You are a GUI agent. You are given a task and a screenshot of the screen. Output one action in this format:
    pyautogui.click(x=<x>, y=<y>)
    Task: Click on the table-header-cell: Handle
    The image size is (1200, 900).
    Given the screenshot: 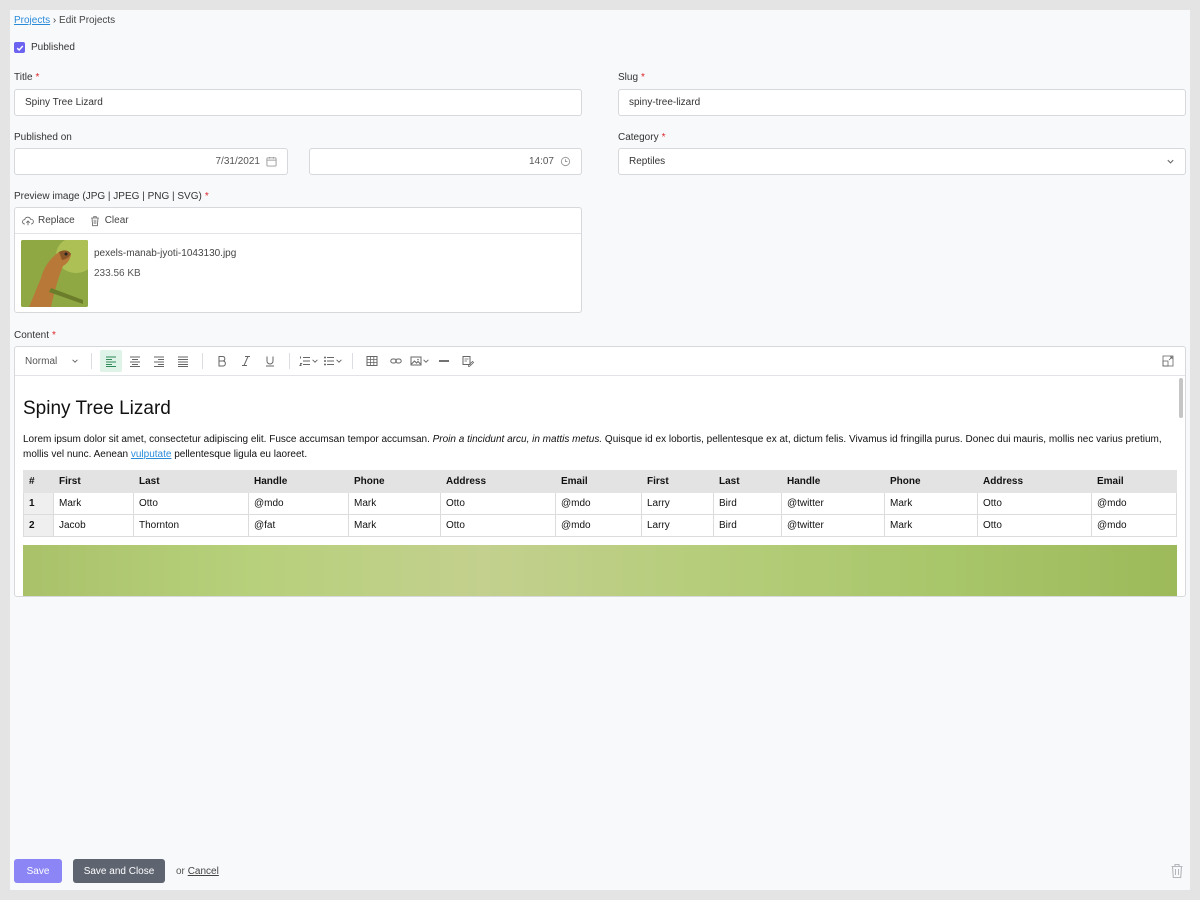 What is the action you would take?
    pyautogui.click(x=833, y=481)
    